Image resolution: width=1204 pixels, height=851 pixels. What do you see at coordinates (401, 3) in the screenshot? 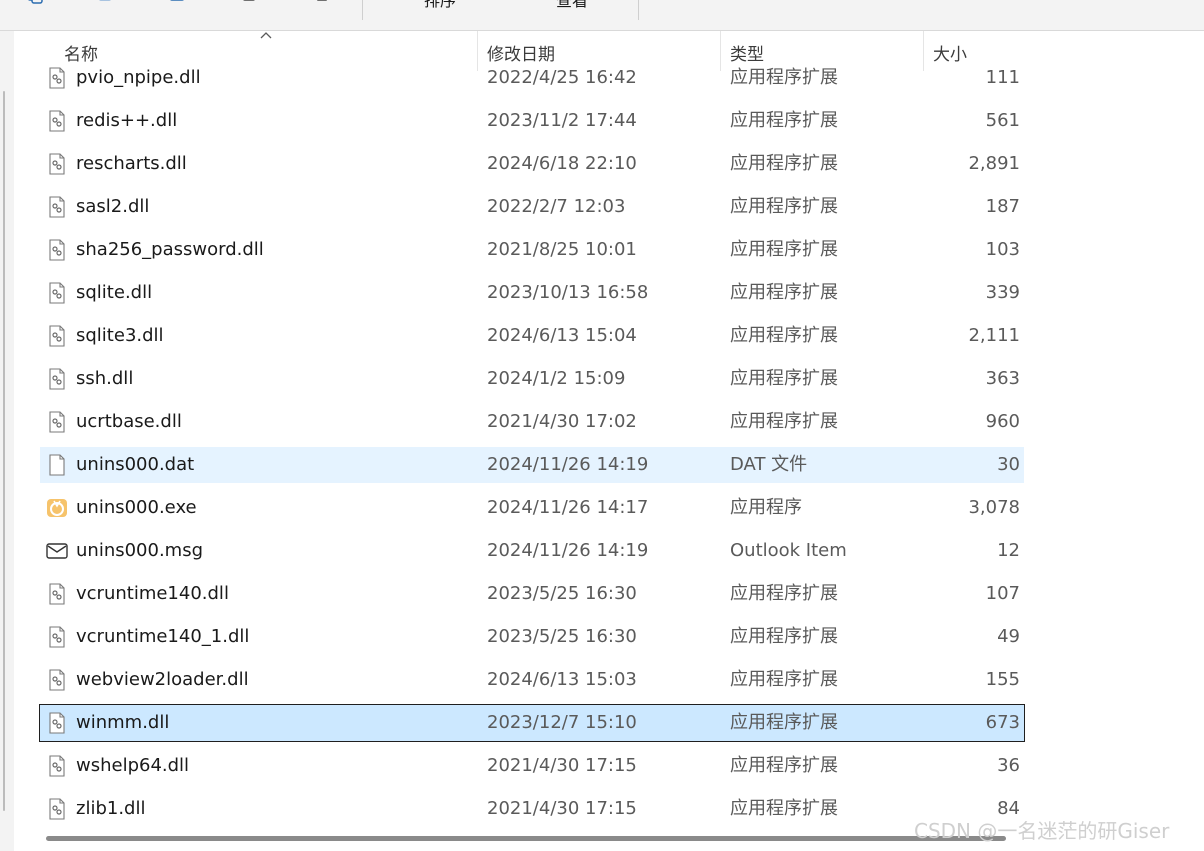
I see `sort-arrows-icon` at bounding box center [401, 3].